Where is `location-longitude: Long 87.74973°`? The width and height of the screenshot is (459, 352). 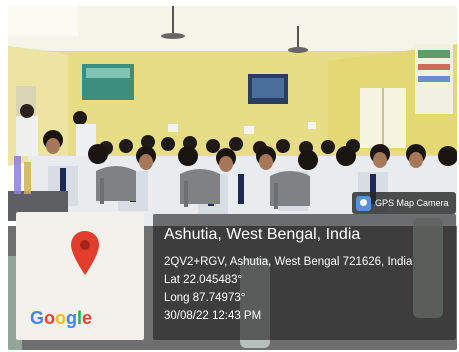
location-longitude: Long 87.74973° is located at coordinates (205, 298).